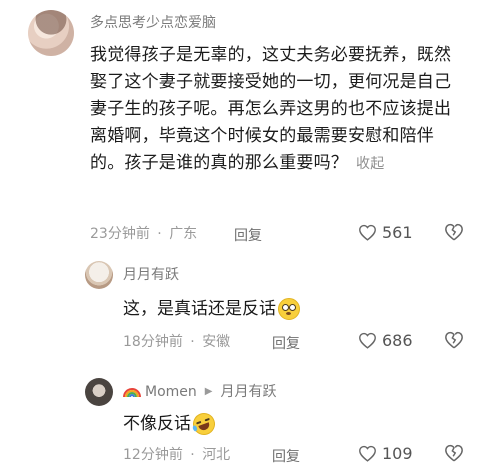 The image size is (500, 466). I want to click on reply-body: 这，是真话还是反话, so click(211, 309).